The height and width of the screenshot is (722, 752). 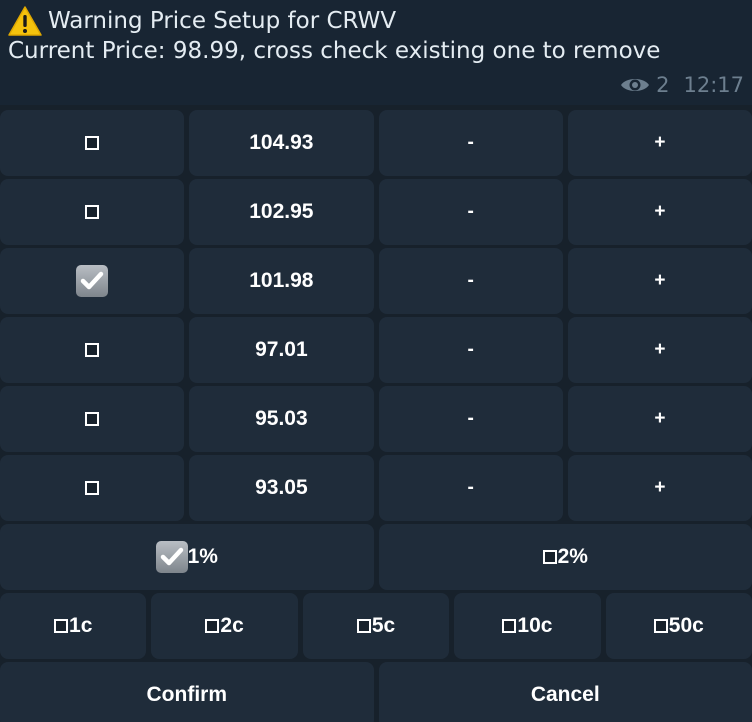 What do you see at coordinates (81, 625) in the screenshot?
I see `cent-step-label: 1c` at bounding box center [81, 625].